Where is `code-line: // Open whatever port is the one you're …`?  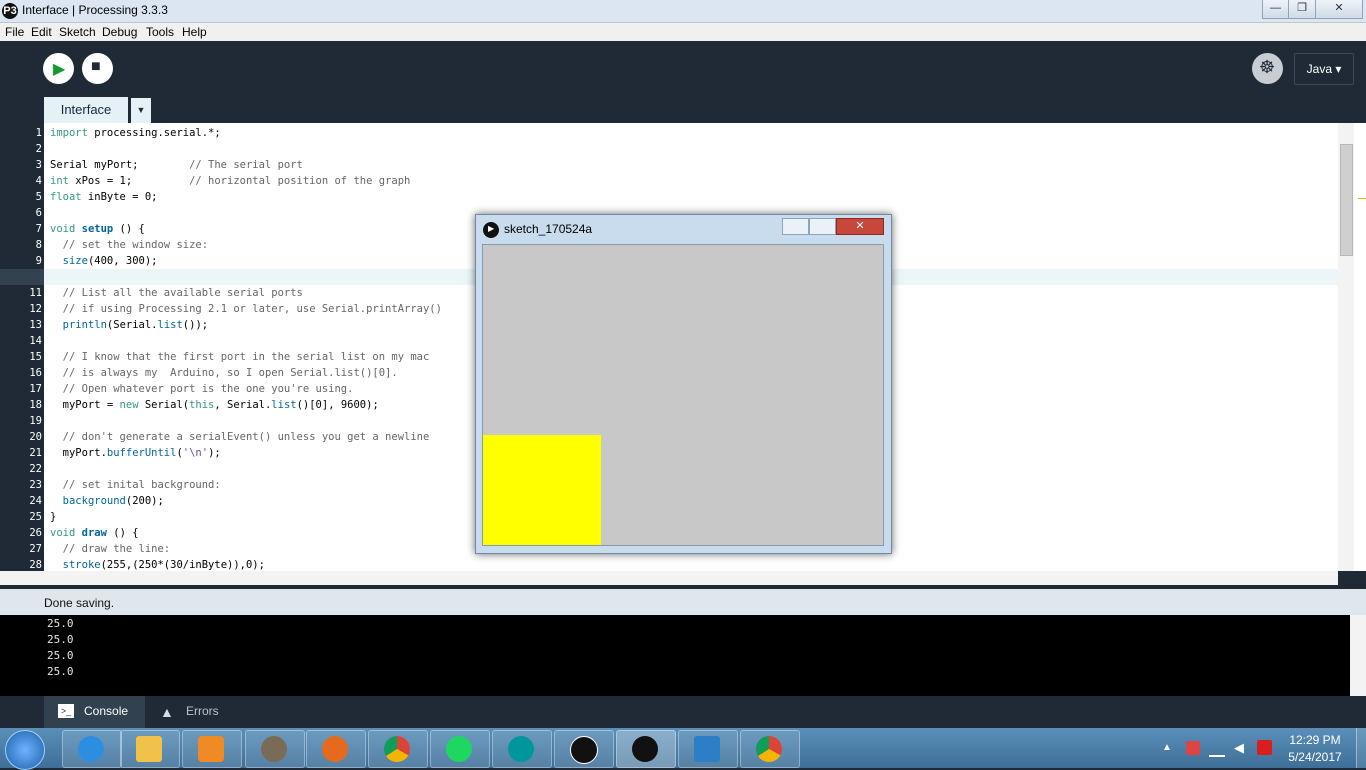 code-line: // Open whatever port is the one you're … is located at coordinates (202, 389).